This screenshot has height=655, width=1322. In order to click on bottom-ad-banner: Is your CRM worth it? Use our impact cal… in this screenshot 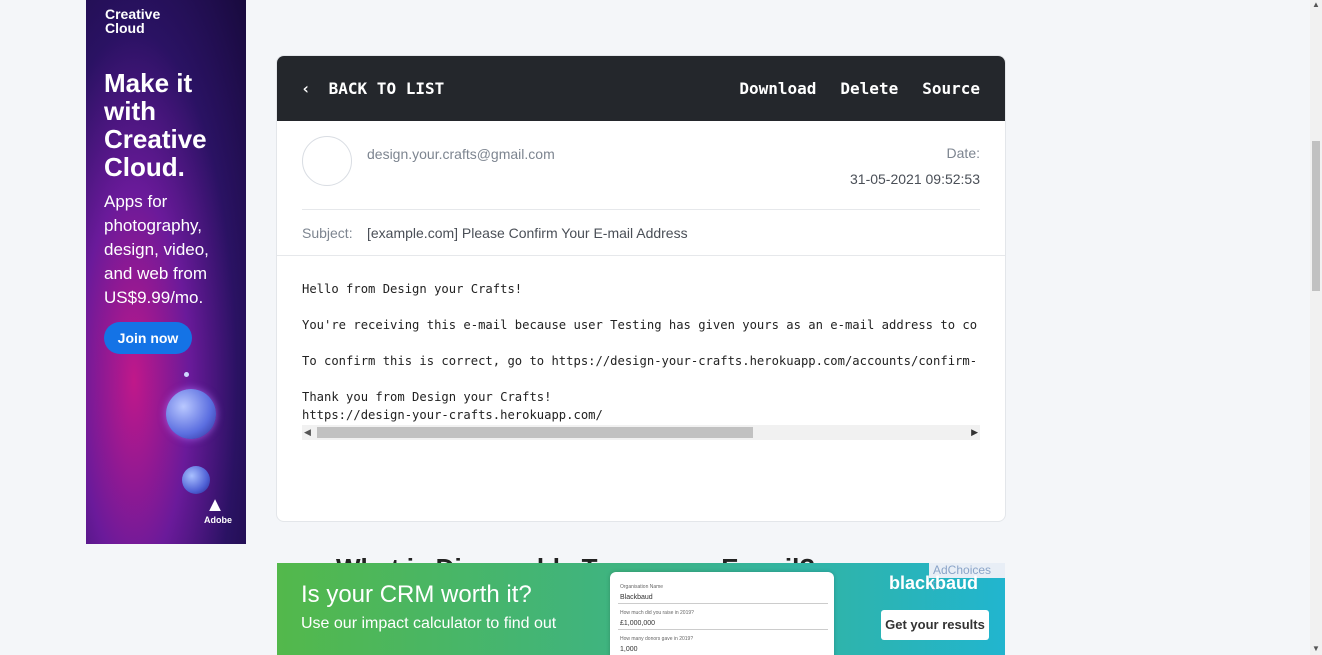, I will do `click(641, 609)`.